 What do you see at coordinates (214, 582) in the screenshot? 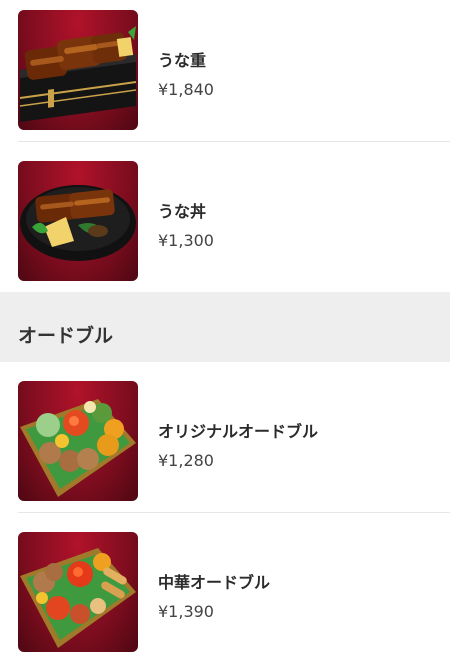
I see `item-name: 中華オードブル` at bounding box center [214, 582].